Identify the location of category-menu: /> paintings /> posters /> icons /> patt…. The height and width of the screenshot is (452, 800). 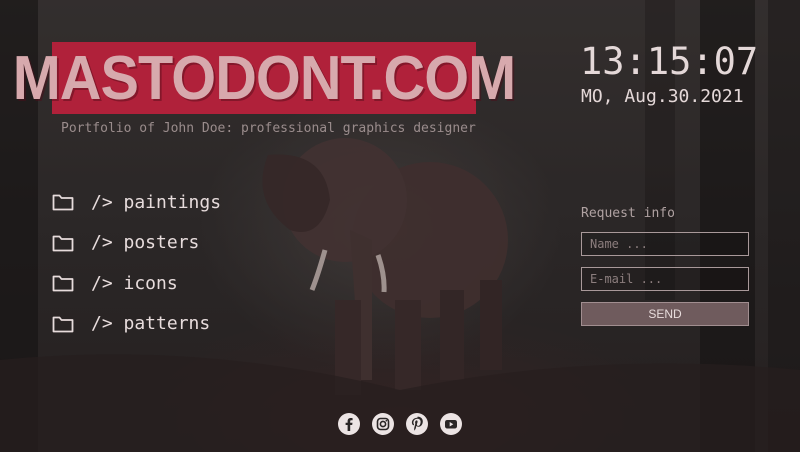
(136, 263).